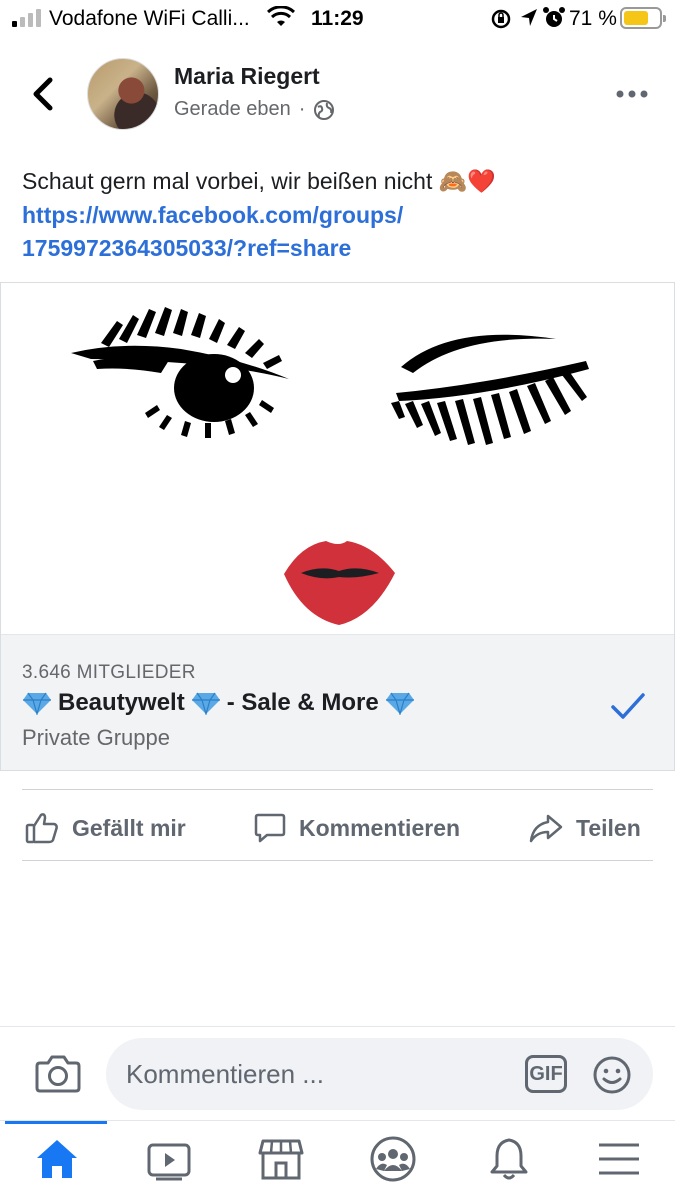 The height and width of the screenshot is (1200, 675). I want to click on signal-icon, so click(26, 18).